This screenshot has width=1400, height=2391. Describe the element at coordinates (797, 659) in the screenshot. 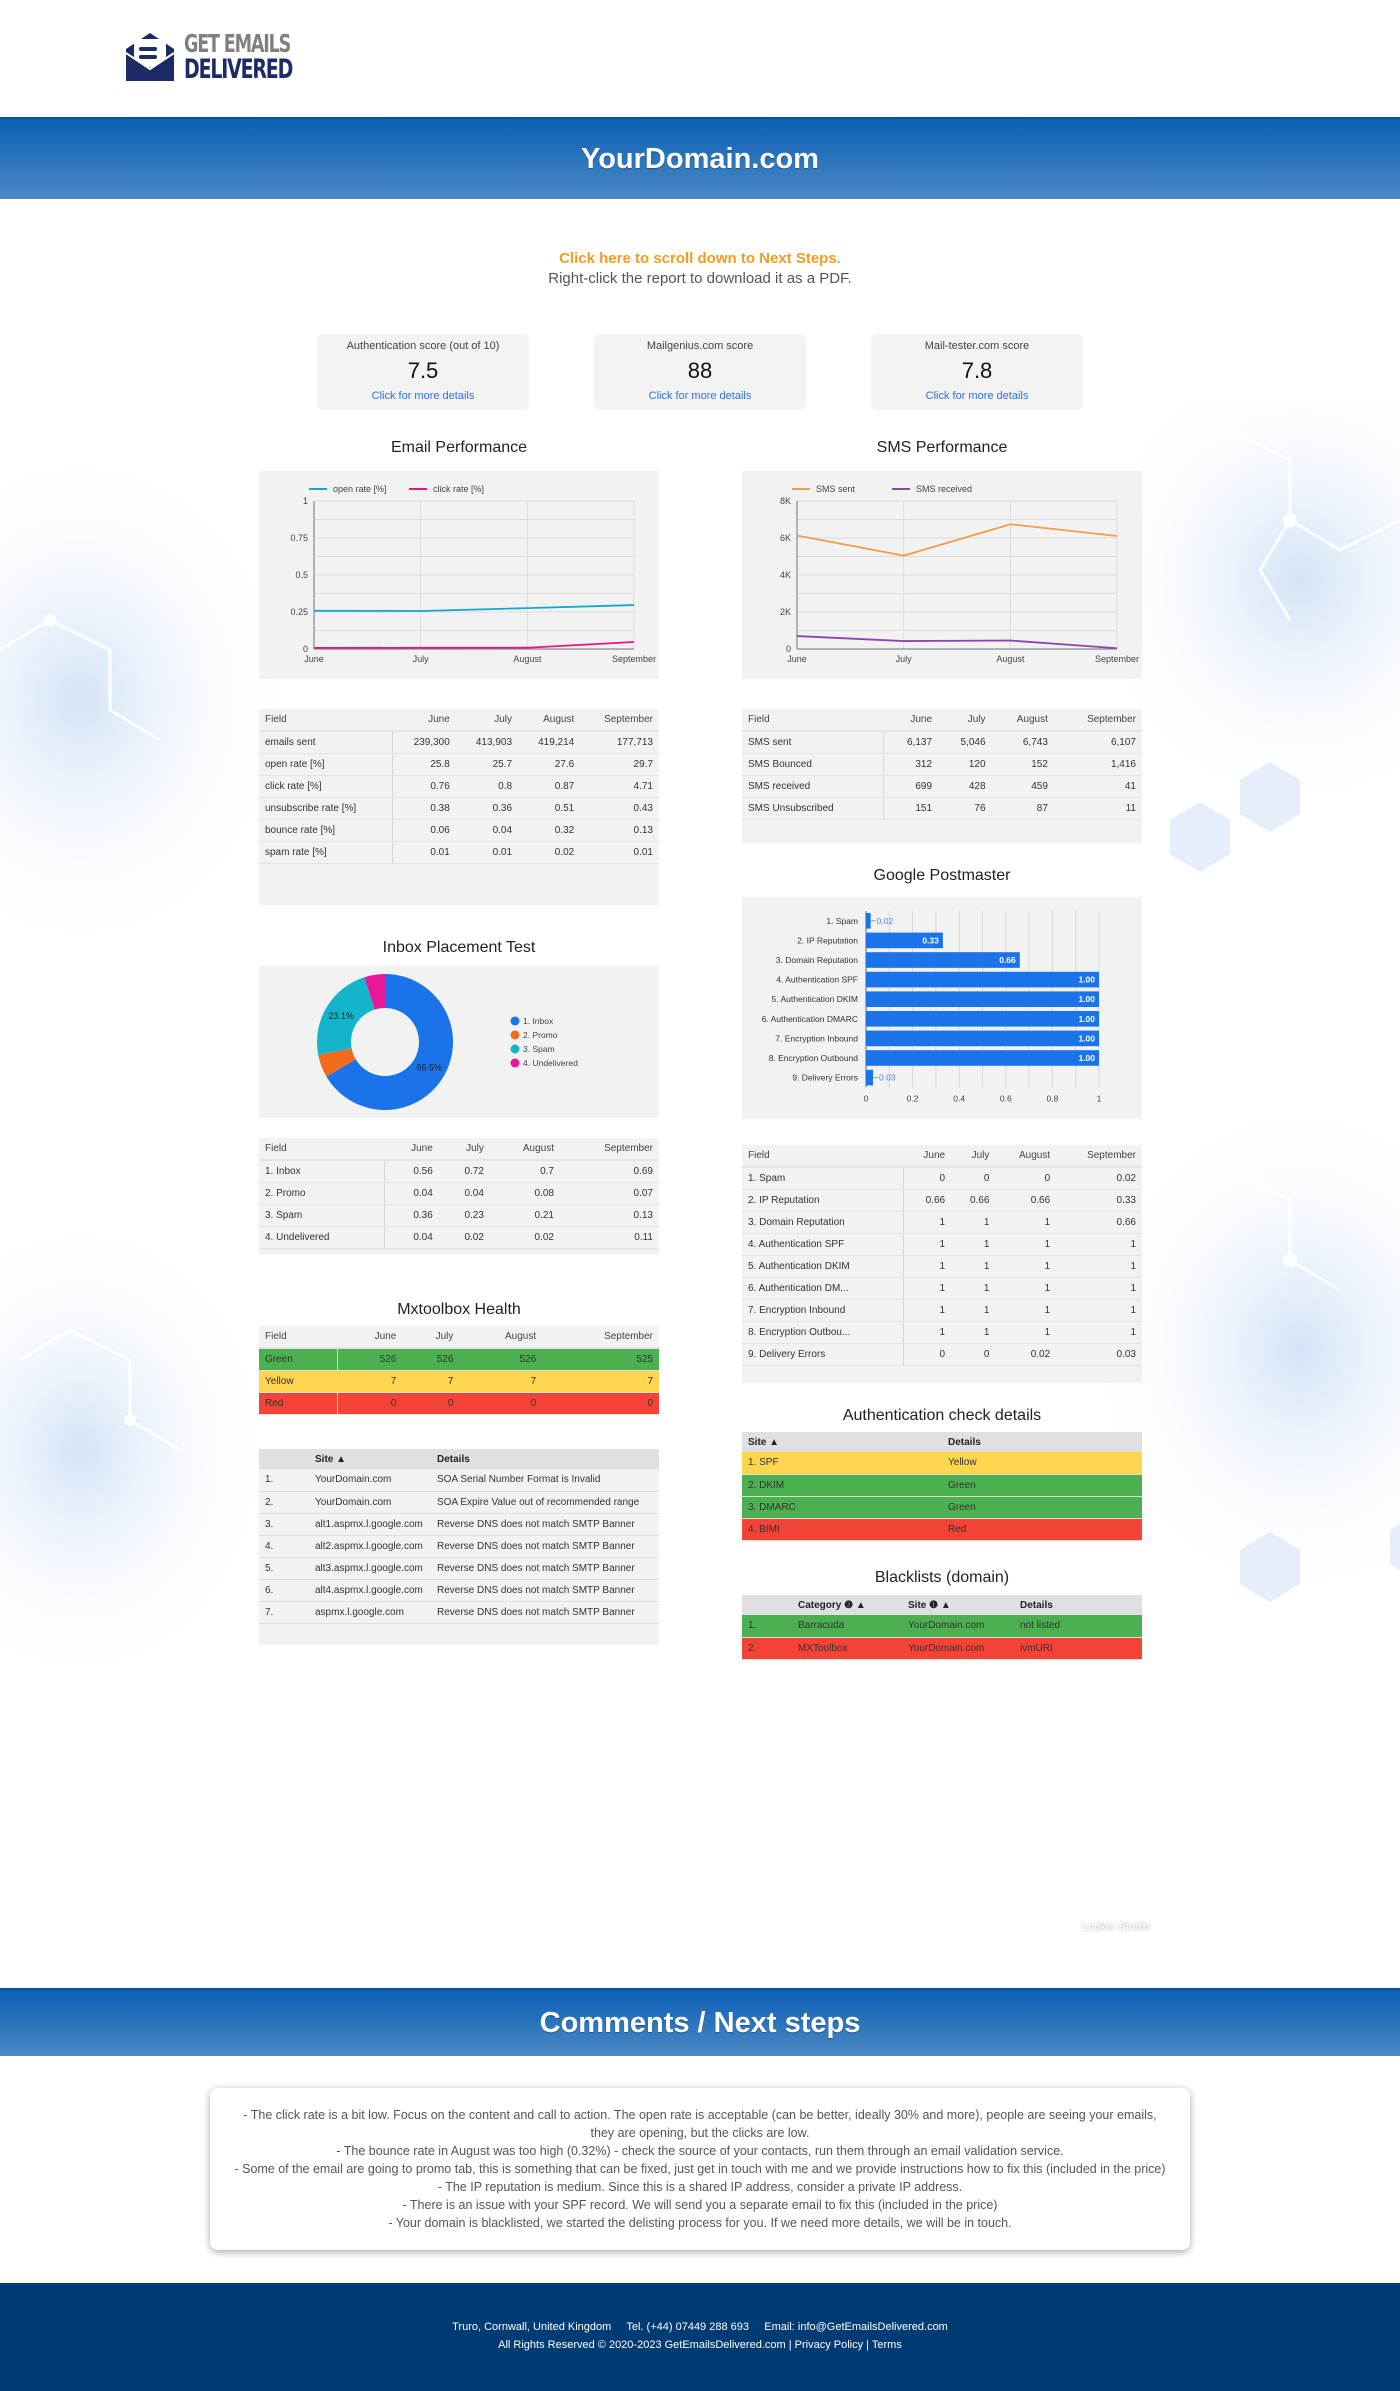

I see `x-tick-label: June` at that location.